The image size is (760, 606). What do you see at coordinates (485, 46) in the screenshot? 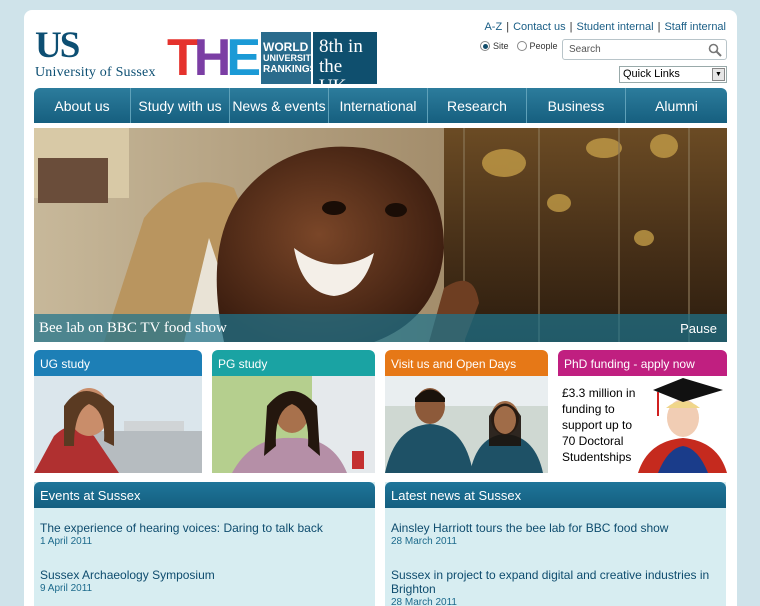
I see `radio-site` at bounding box center [485, 46].